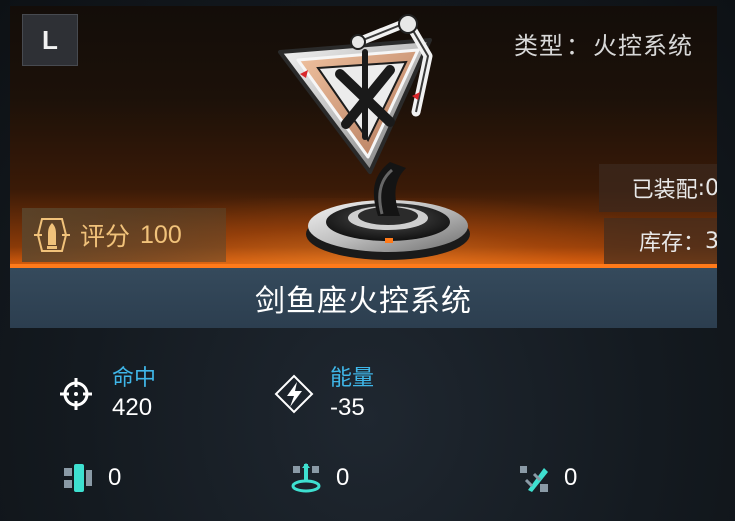  I want to click on missile-module-icon, so click(534, 479).